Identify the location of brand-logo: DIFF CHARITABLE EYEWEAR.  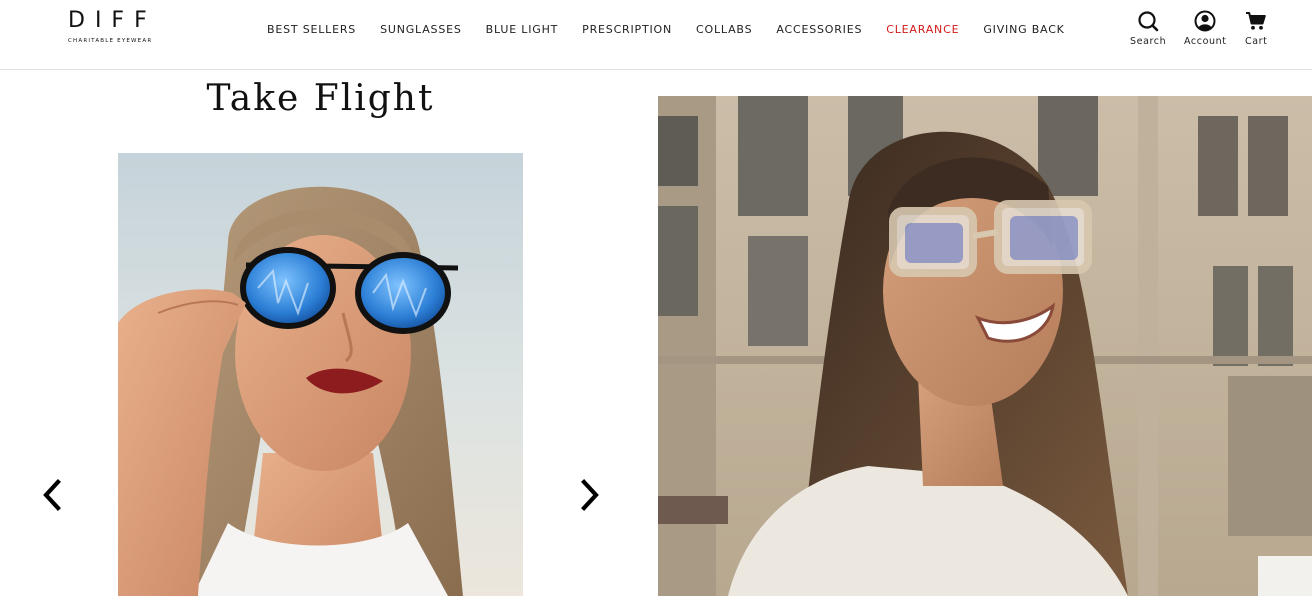
(120, 26).